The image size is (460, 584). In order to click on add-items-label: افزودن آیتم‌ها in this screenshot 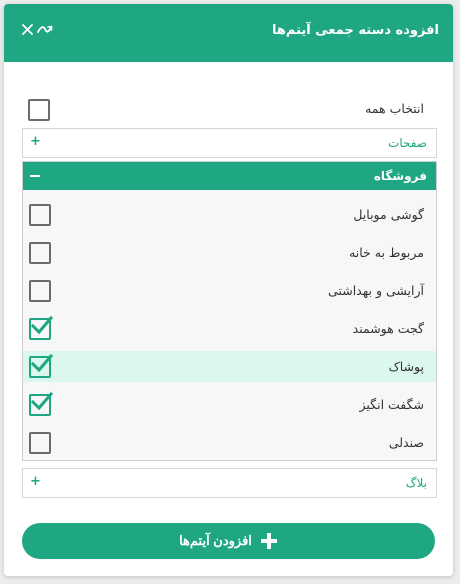, I will do `click(215, 540)`.